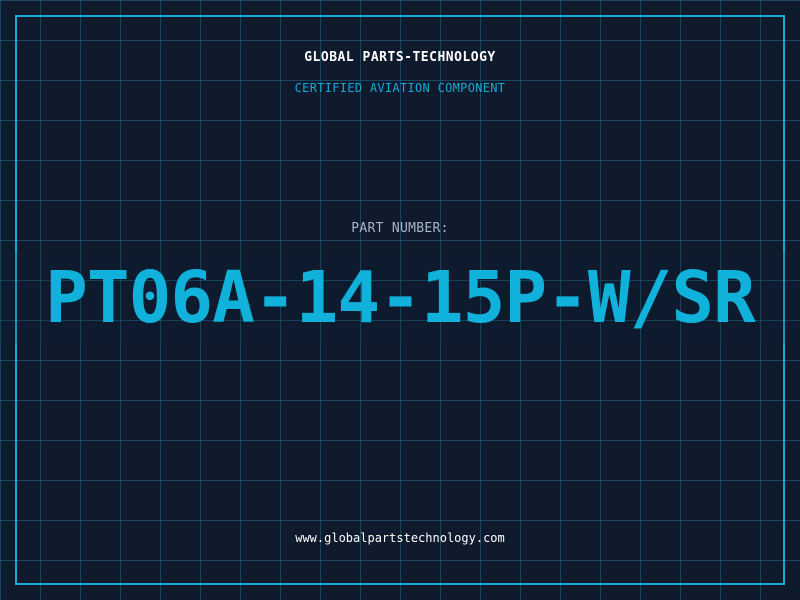 The image size is (800, 600). I want to click on certification-tagline: CERTIFIED AVIATION COMPONENT, so click(400, 88).